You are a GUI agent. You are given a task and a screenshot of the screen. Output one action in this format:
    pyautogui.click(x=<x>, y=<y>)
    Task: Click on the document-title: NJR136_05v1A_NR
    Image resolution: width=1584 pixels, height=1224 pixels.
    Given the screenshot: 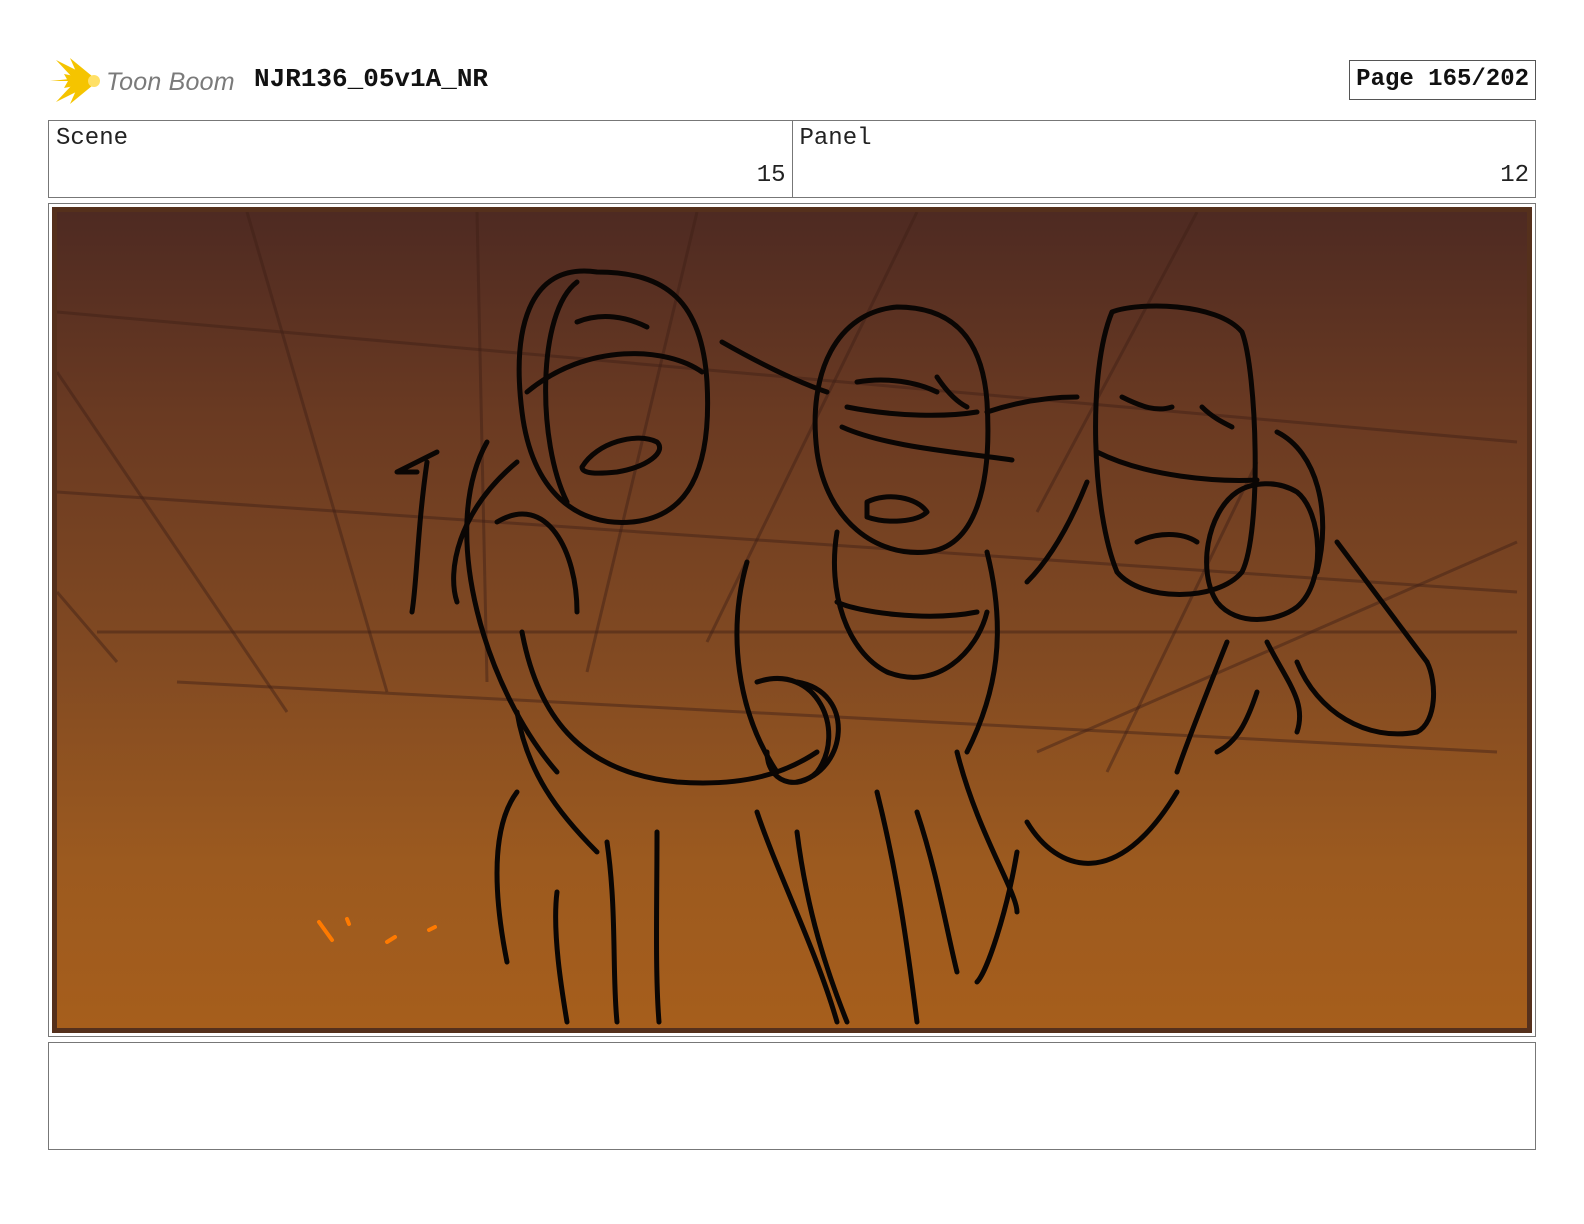 What is the action you would take?
    pyautogui.click(x=371, y=79)
    